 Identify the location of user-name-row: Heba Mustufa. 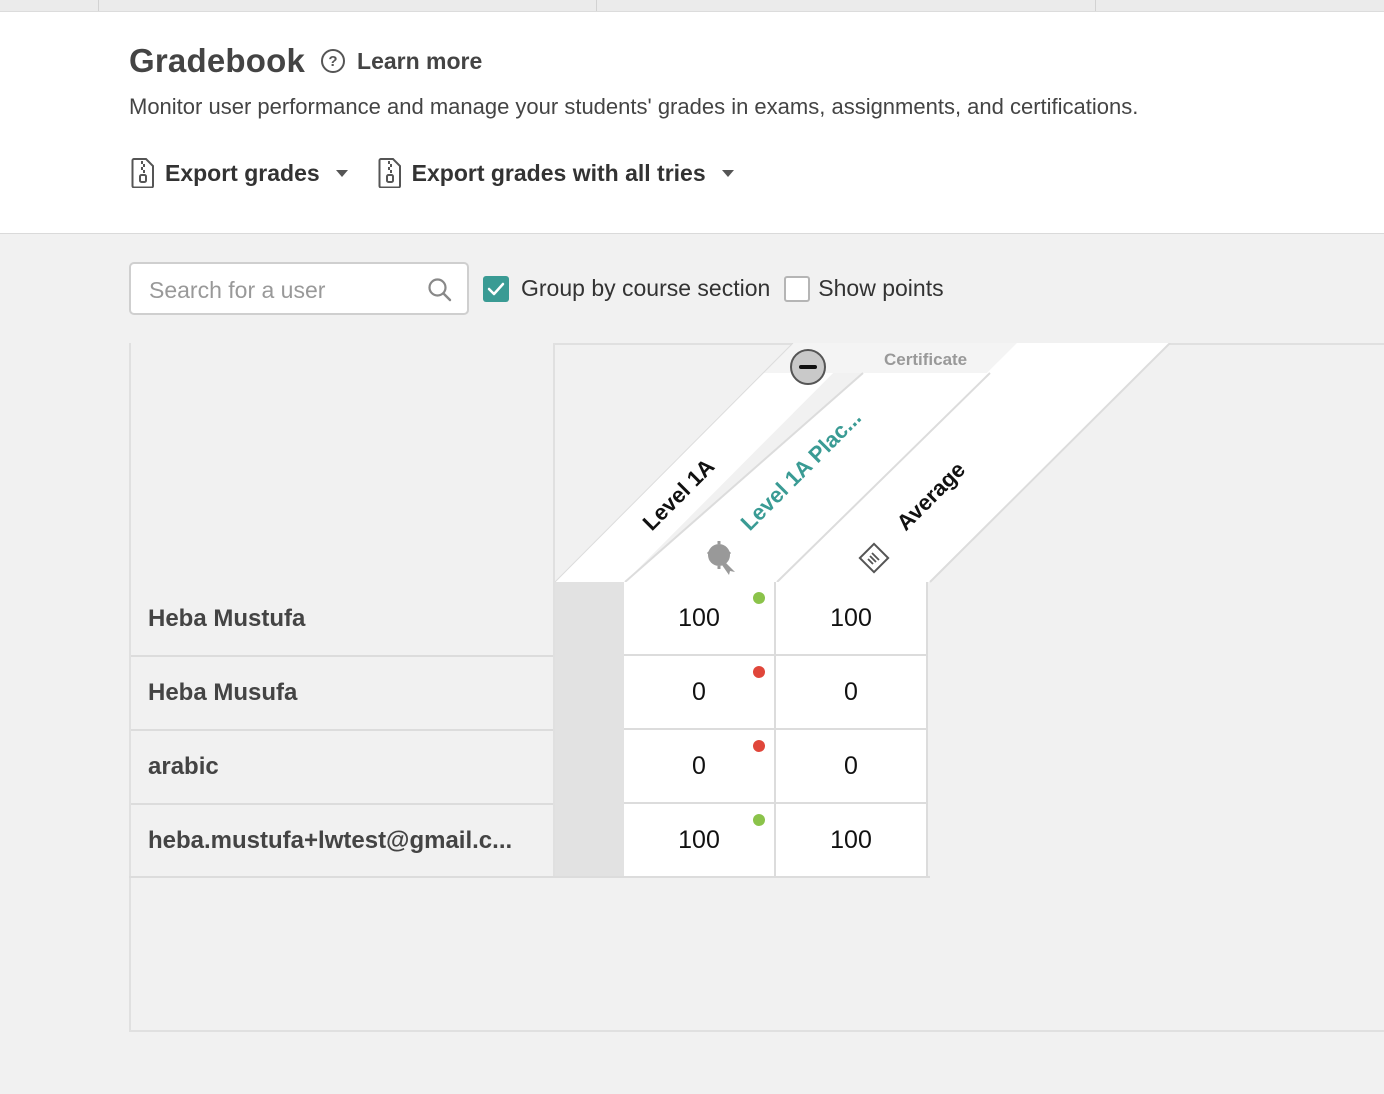
(342, 618).